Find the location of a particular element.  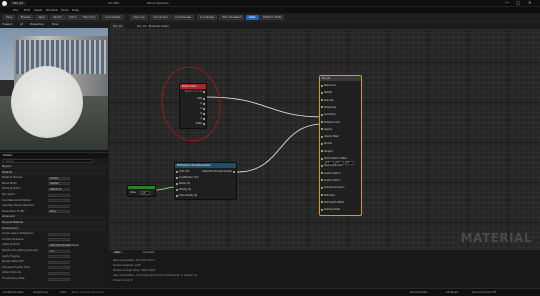

details-property-value: Default Lit is located at coordinates (59, 189).